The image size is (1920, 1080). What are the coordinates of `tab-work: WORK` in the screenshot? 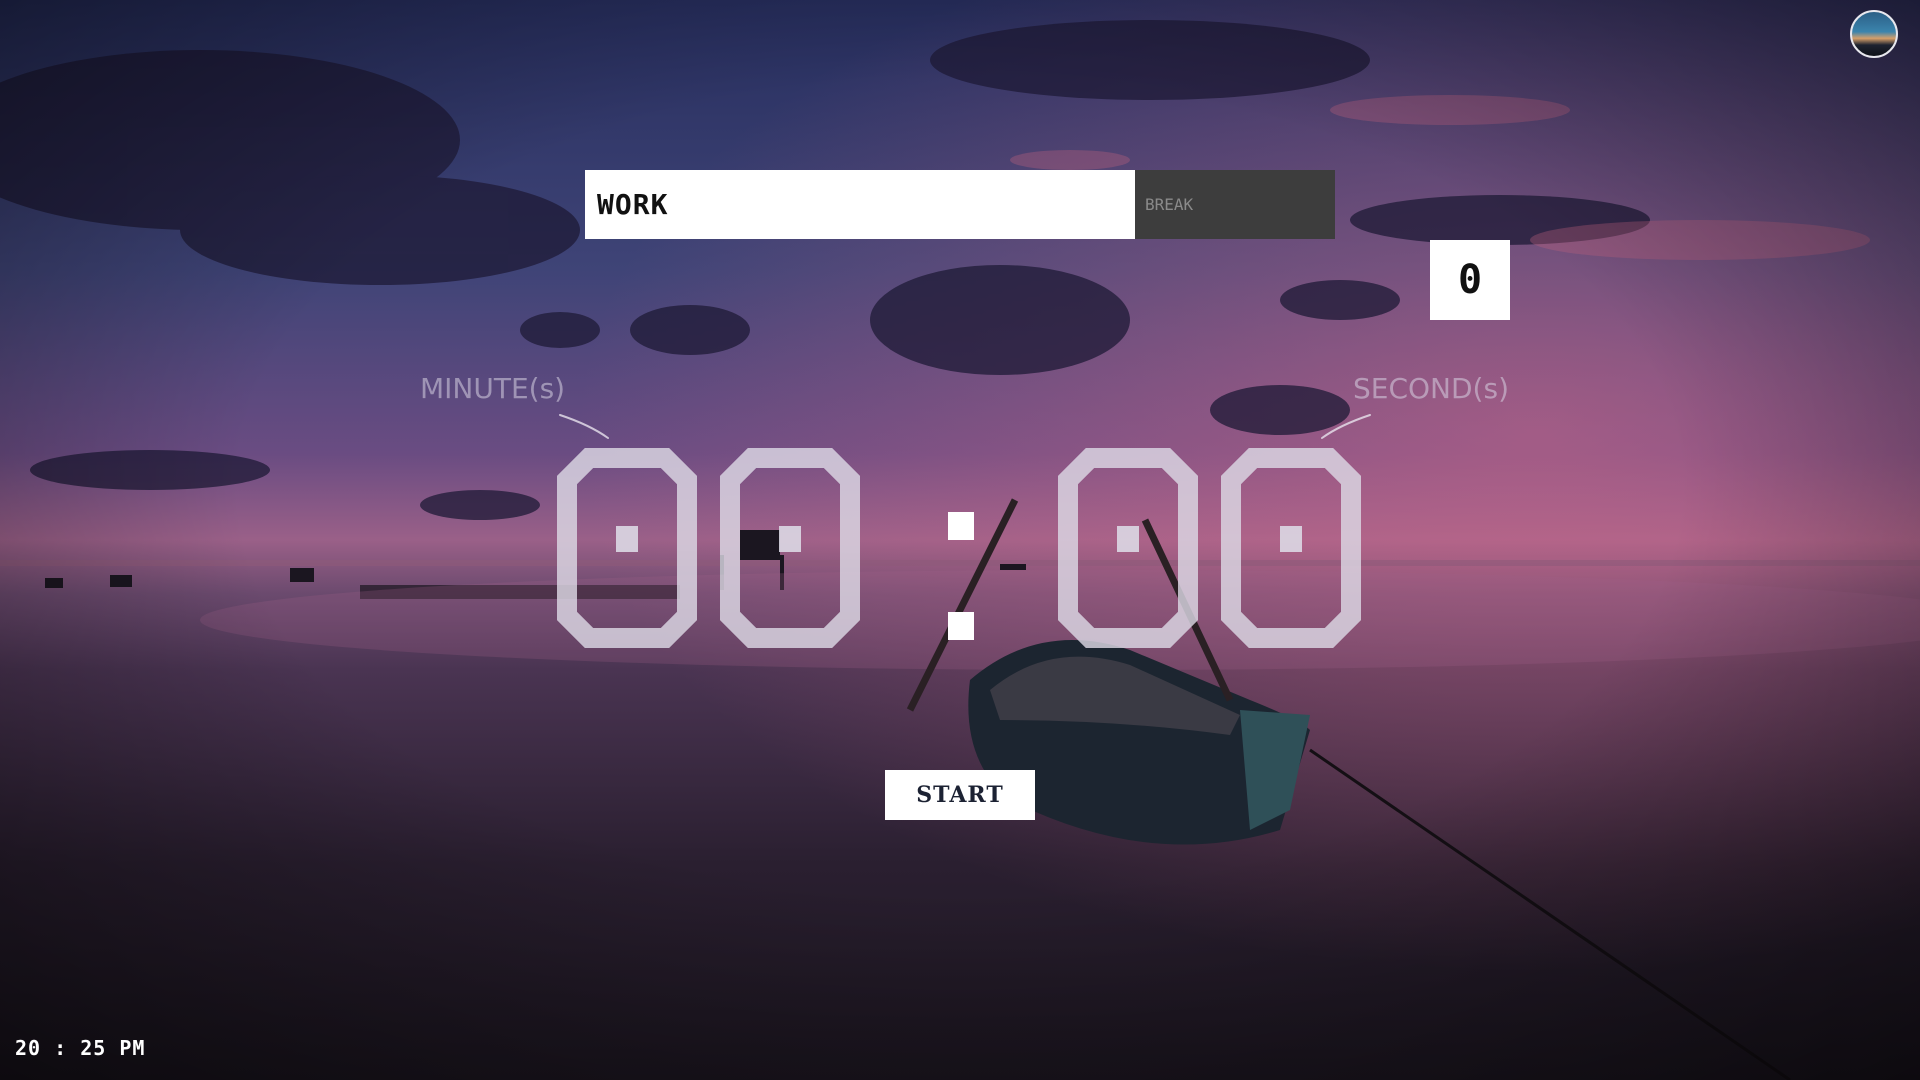 It's located at (860, 204).